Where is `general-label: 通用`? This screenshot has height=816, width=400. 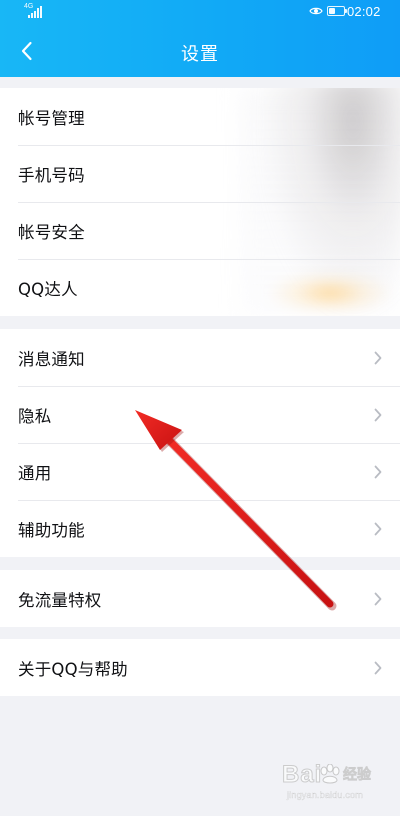 general-label: 通用 is located at coordinates (35, 473).